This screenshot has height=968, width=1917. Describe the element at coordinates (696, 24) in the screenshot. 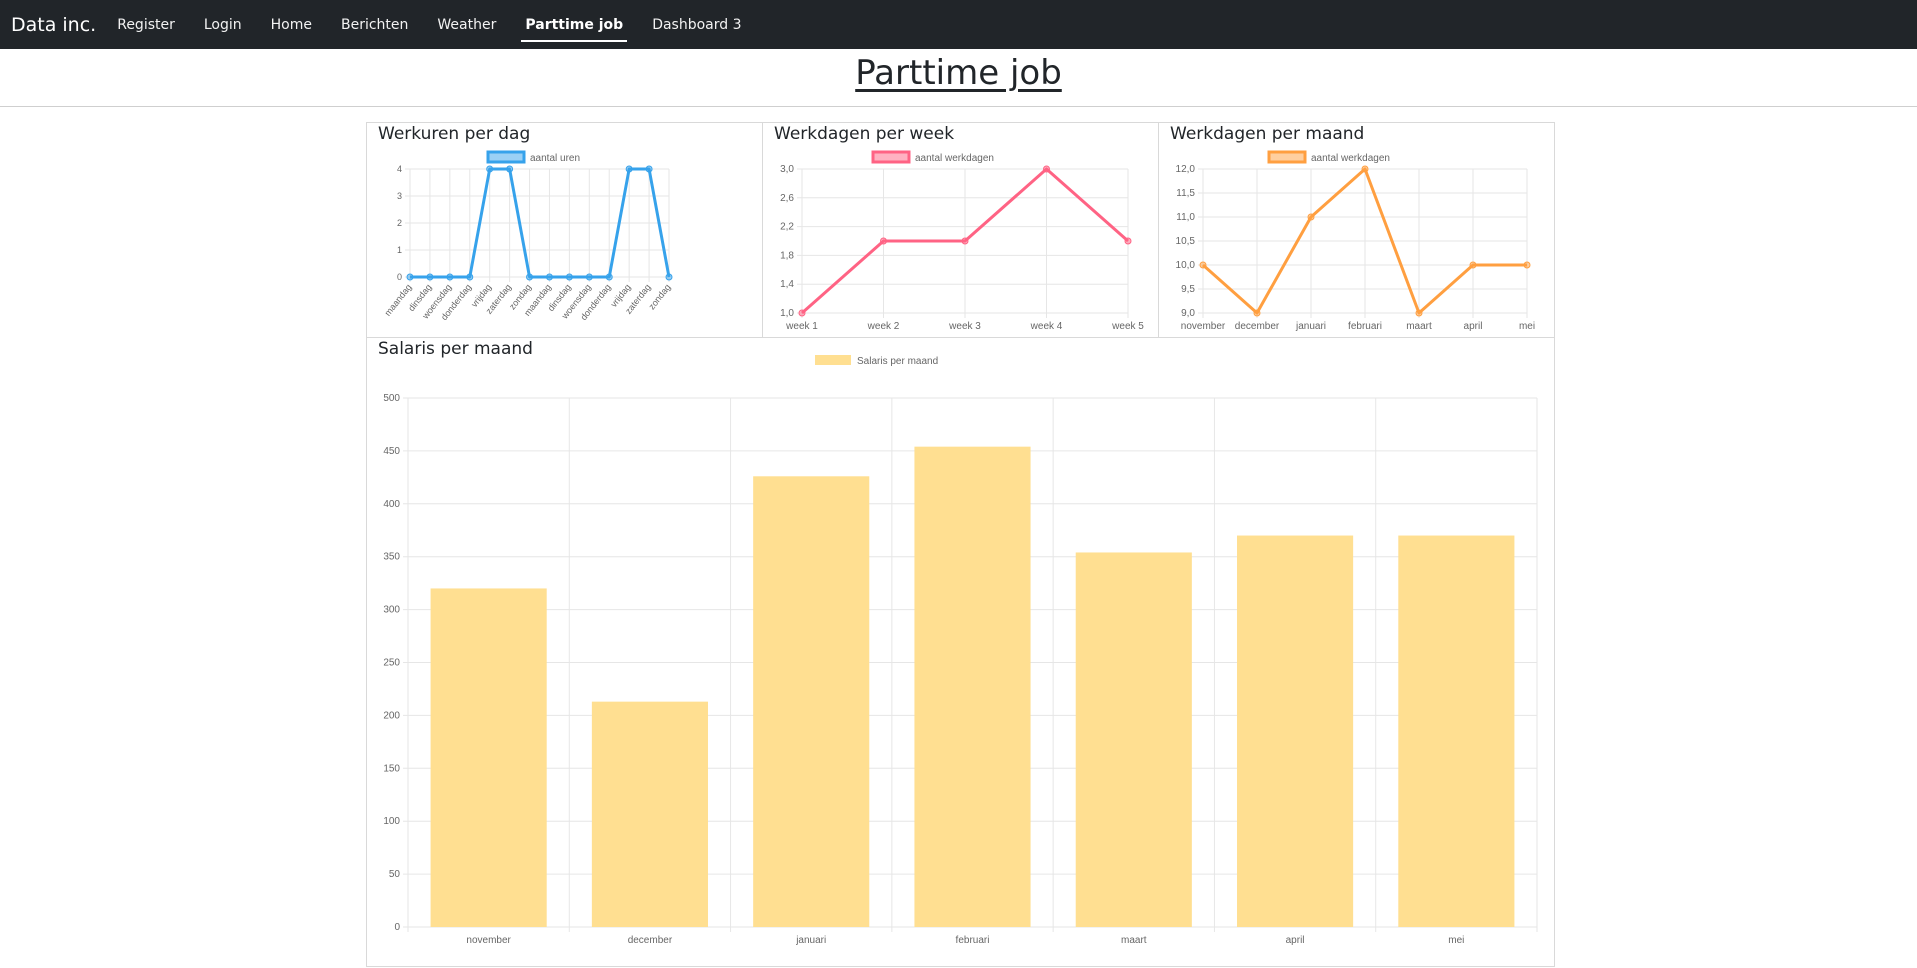

I see `nav-item-dashboard-3: Dashboard 3` at that location.